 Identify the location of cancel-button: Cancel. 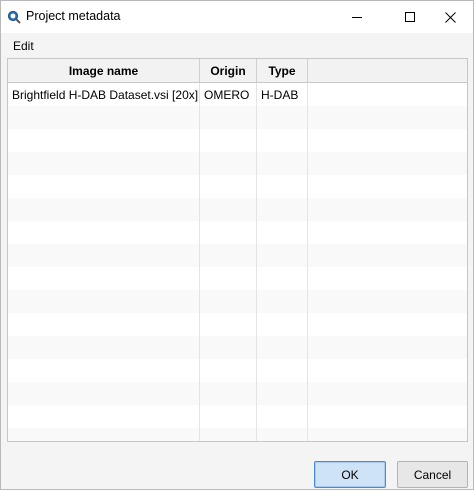
(432, 474).